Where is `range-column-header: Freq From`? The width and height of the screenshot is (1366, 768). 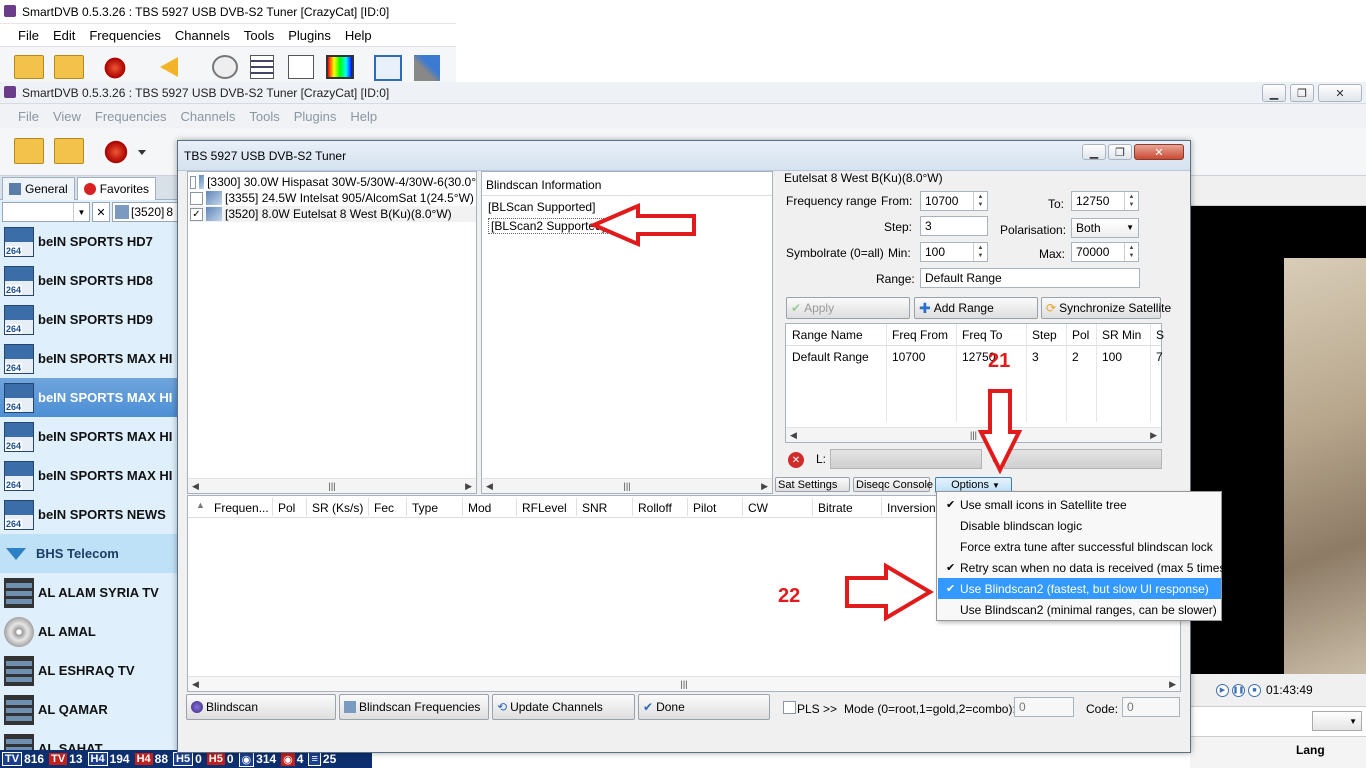 range-column-header: Freq From is located at coordinates (920, 335).